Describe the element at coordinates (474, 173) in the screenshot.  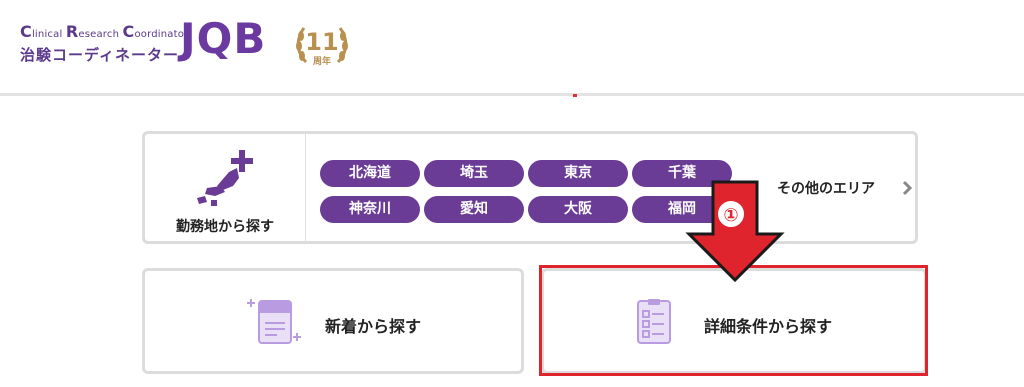
I see `prefecture-button-saitama: 埼玉` at that location.